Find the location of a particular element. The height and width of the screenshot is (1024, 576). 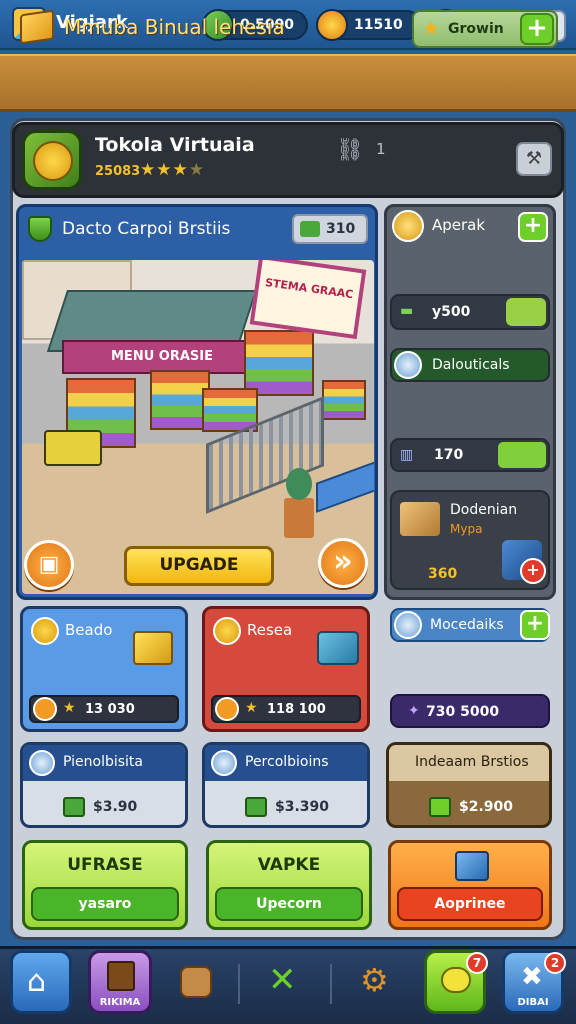

market-add-button: + is located at coordinates (535, 625).